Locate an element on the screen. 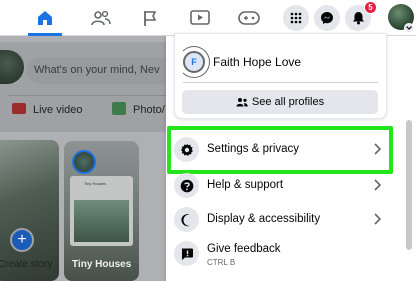 The image size is (416, 281). profile-avatar: F is located at coordinates (194, 62).